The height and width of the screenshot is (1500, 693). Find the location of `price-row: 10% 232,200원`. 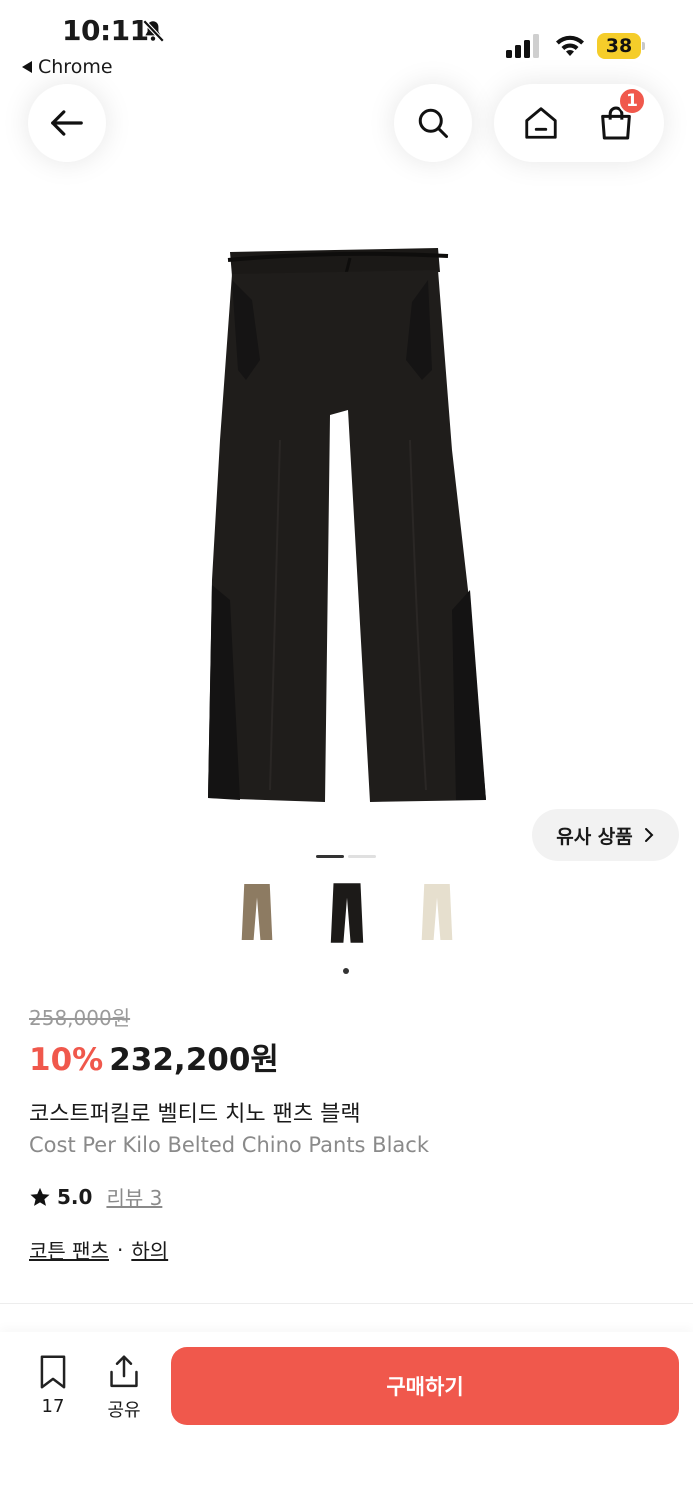

price-row: 10% 232,200원 is located at coordinates (154, 1056).